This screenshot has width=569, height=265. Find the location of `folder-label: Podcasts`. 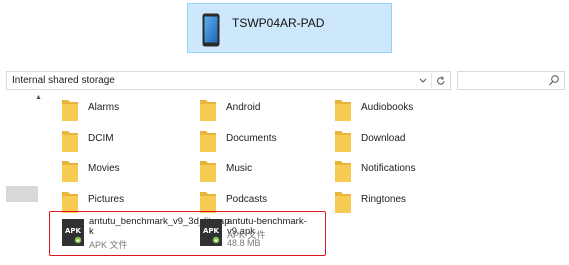

folder-label: Podcasts is located at coordinates (247, 199).